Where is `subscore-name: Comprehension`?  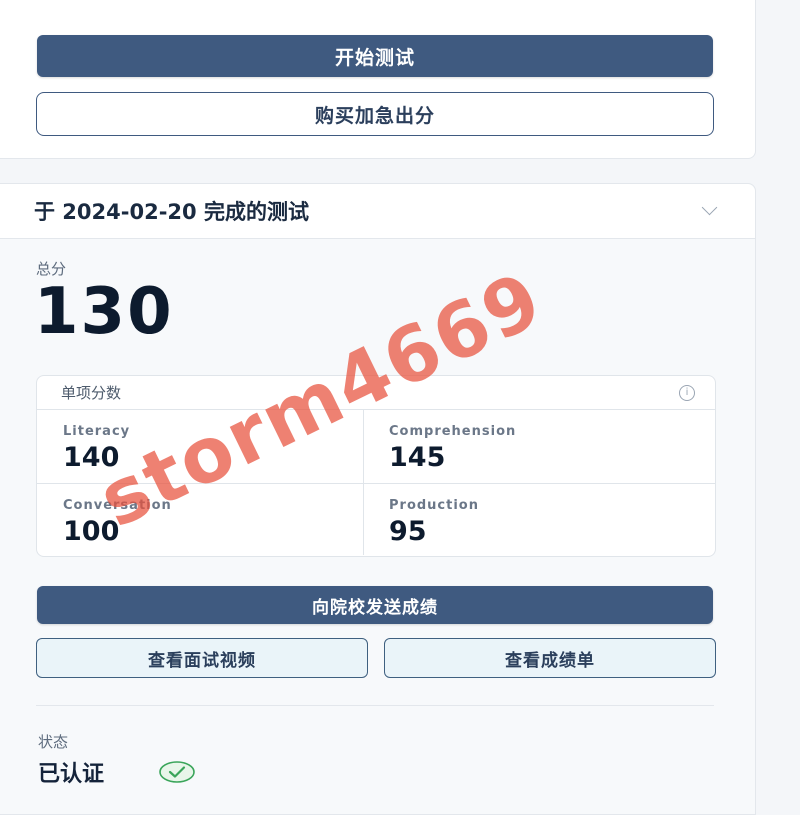
subscore-name: Comprehension is located at coordinates (453, 431).